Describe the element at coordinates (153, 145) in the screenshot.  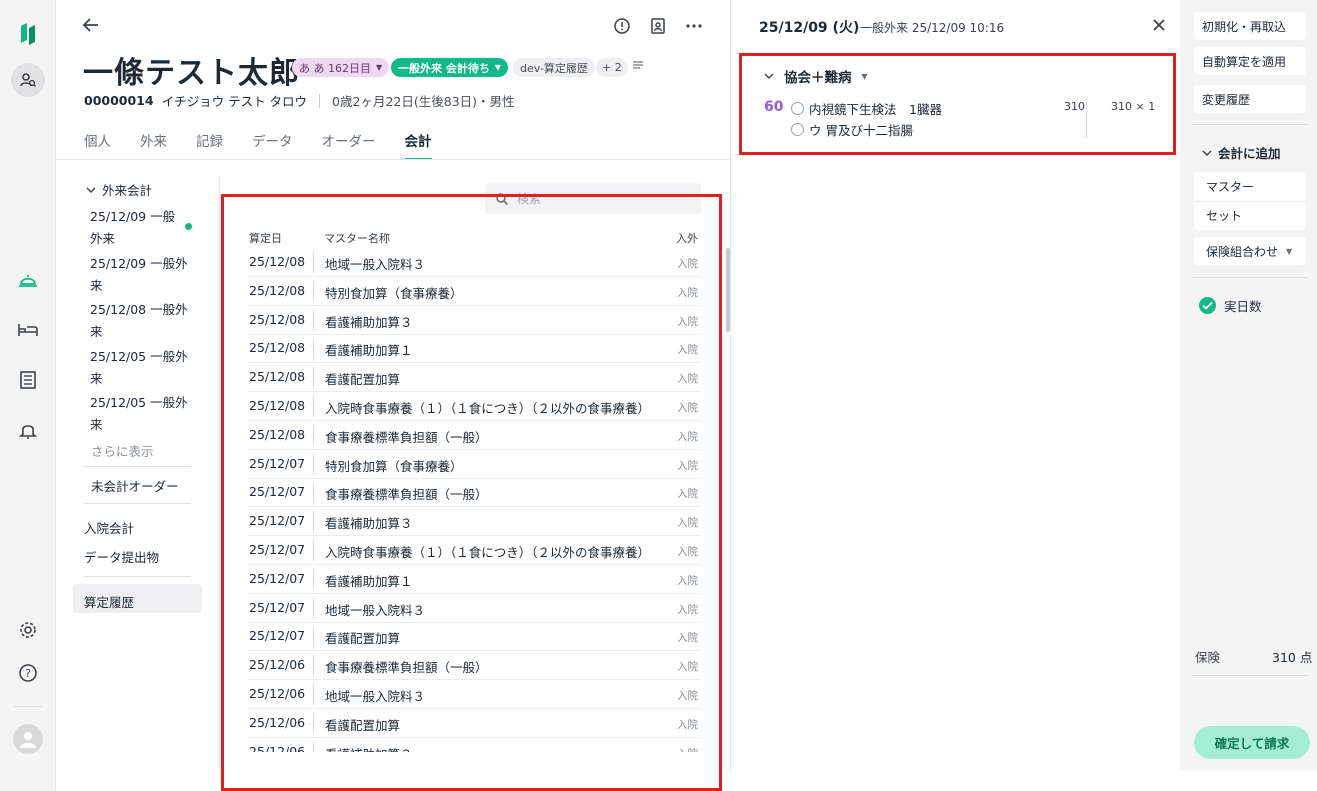
I see `tab-outpatient: 外来` at that location.